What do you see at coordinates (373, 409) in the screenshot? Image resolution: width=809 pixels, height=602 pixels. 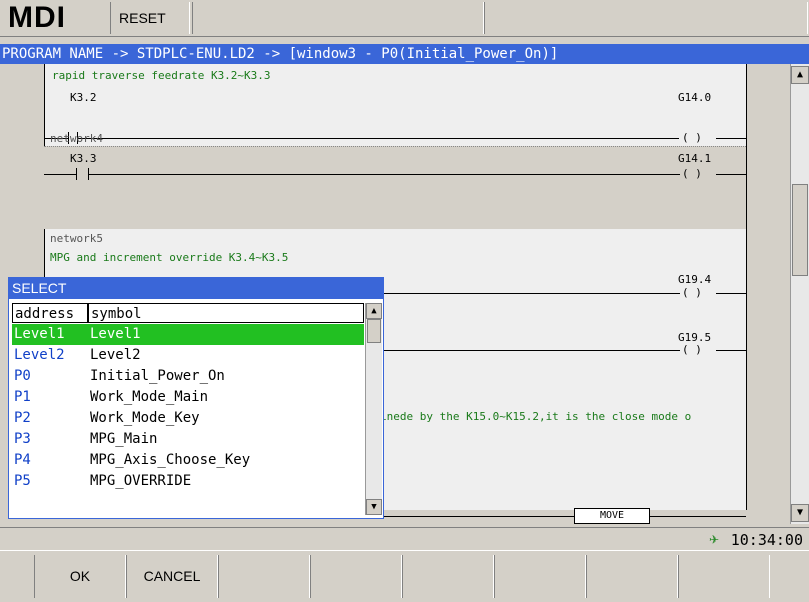 I see `dialog-scrollbar: ▲ ▼` at bounding box center [373, 409].